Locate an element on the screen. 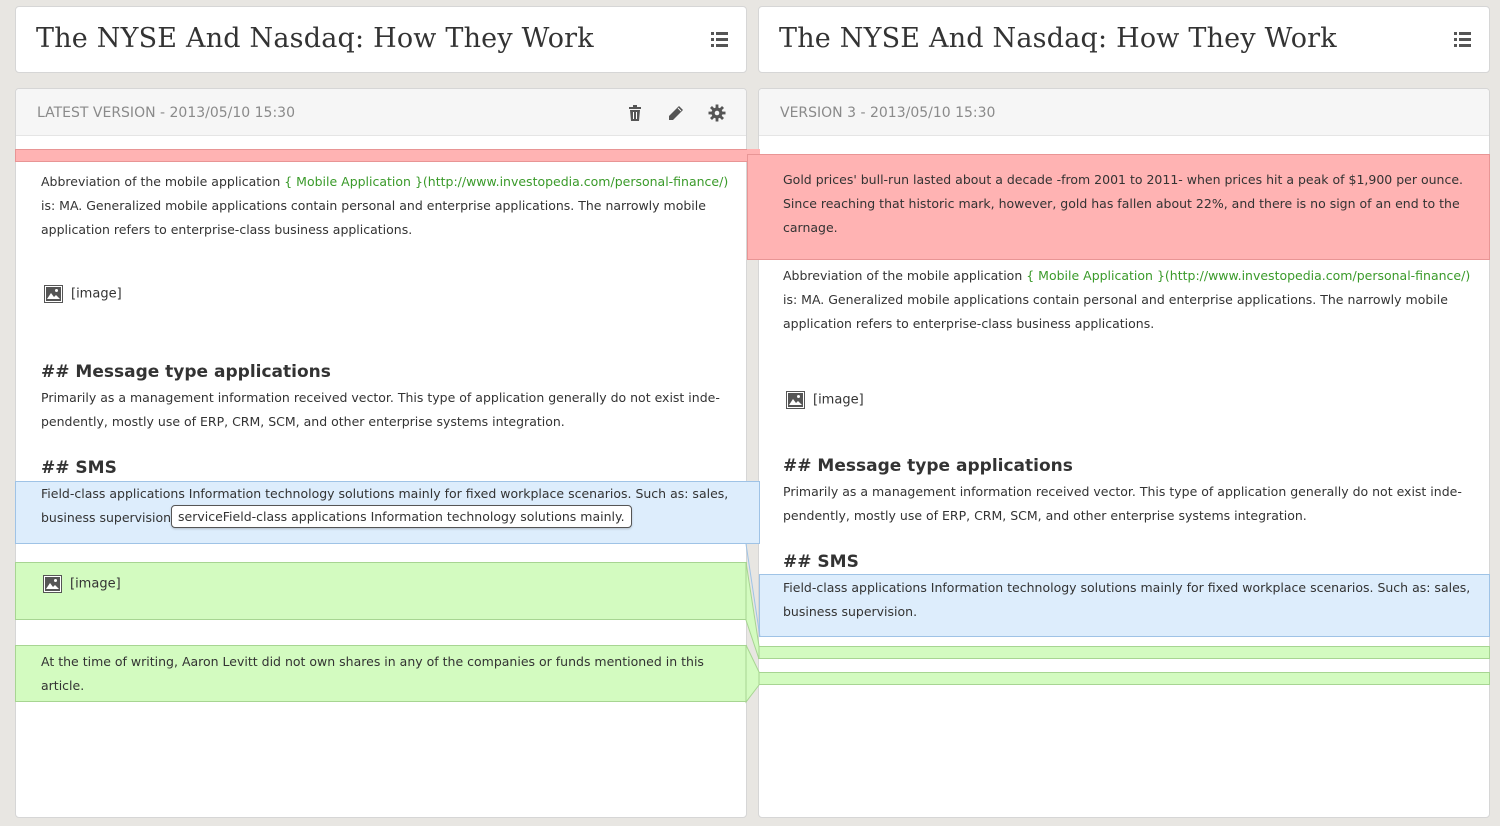 The height and width of the screenshot is (826, 1500). right-title-bar: The NYSE And Nasdaq: How They Work is located at coordinates (1124, 39).